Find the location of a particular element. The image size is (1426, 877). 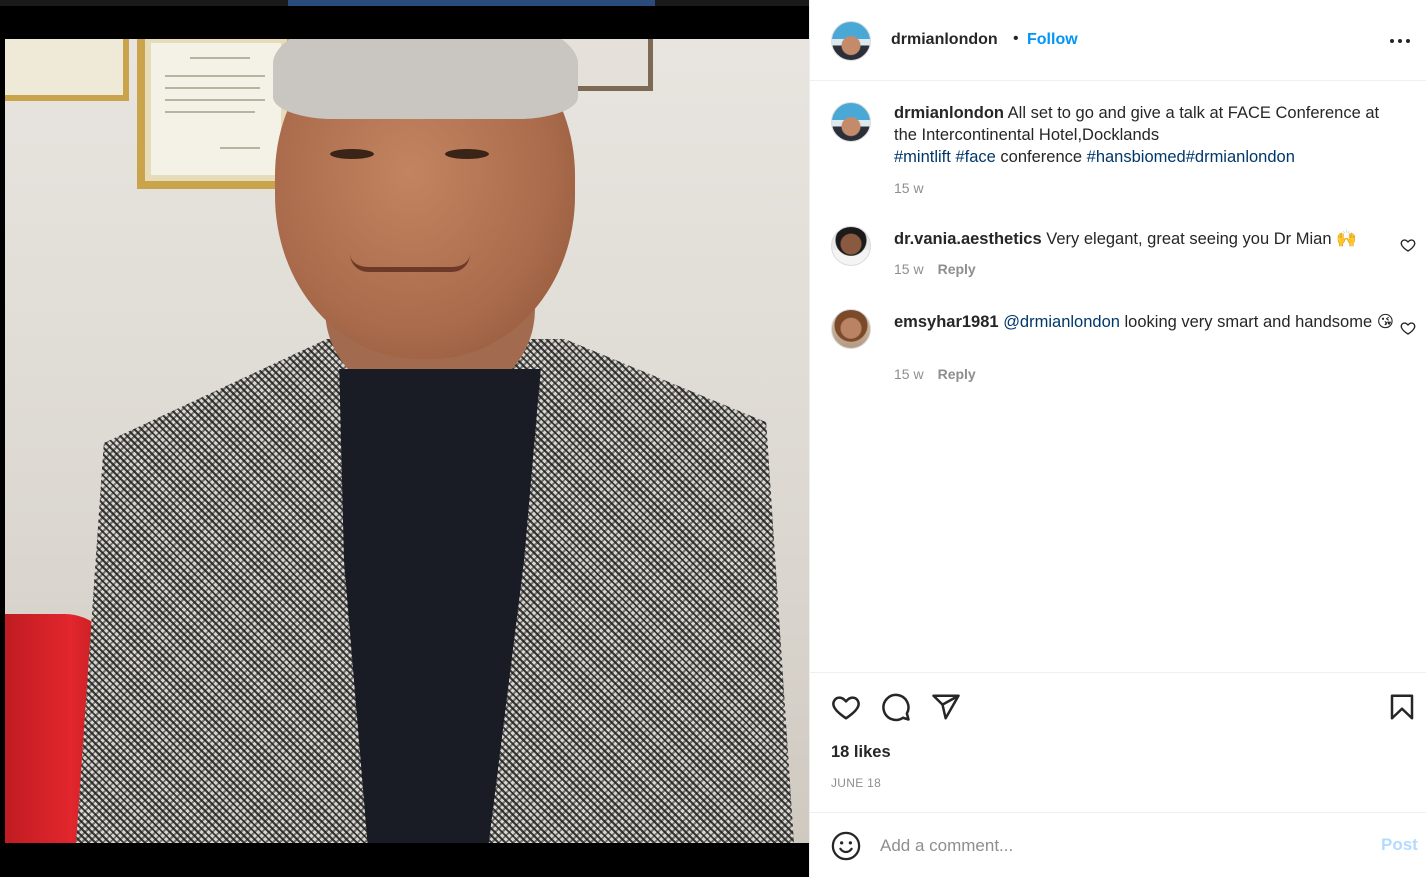

smiley-icon is located at coordinates (846, 846).